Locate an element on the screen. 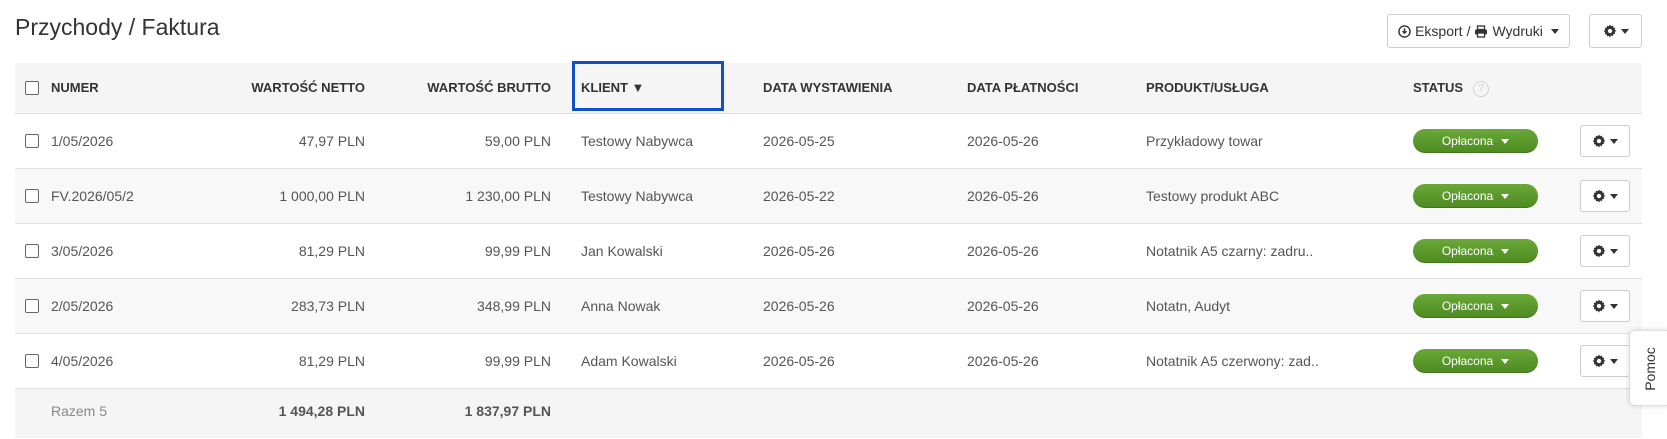 This screenshot has height=439, width=1667. cell-data-wystawienia: 2026-05-22 is located at coordinates (799, 196).